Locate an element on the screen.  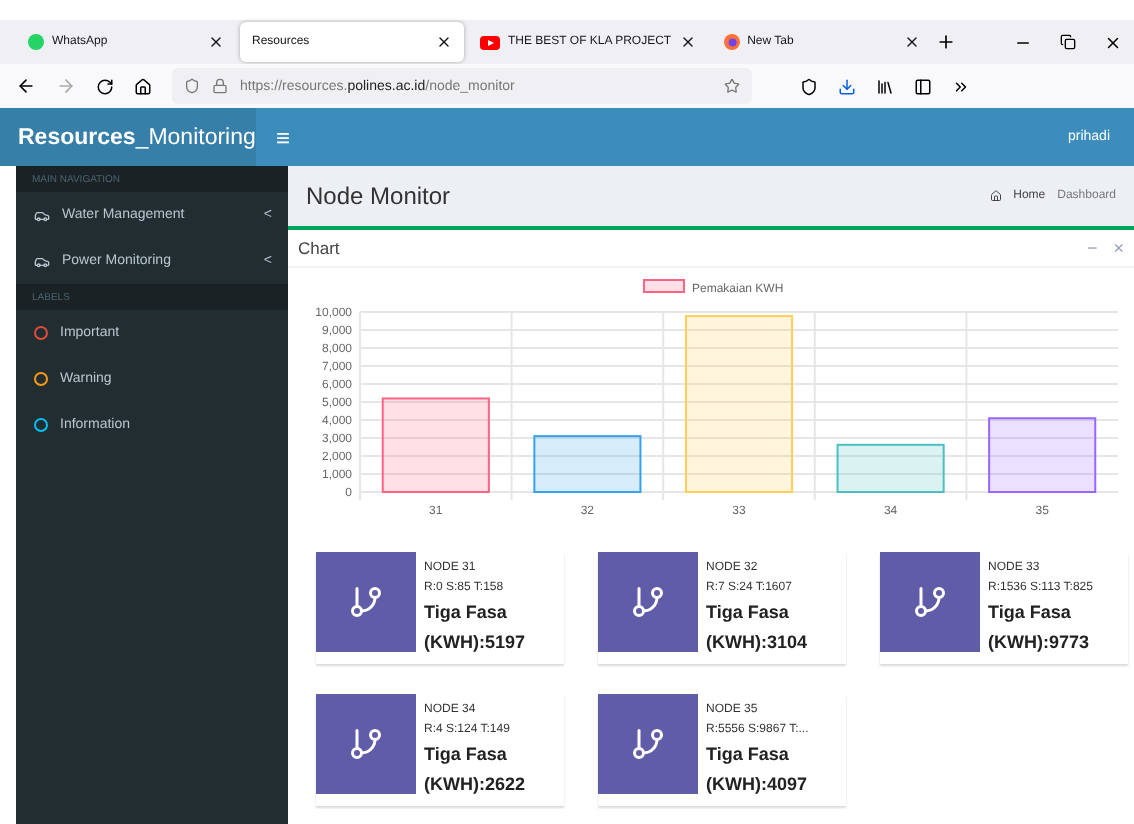
menu-toggle: ≡ is located at coordinates (283, 137).